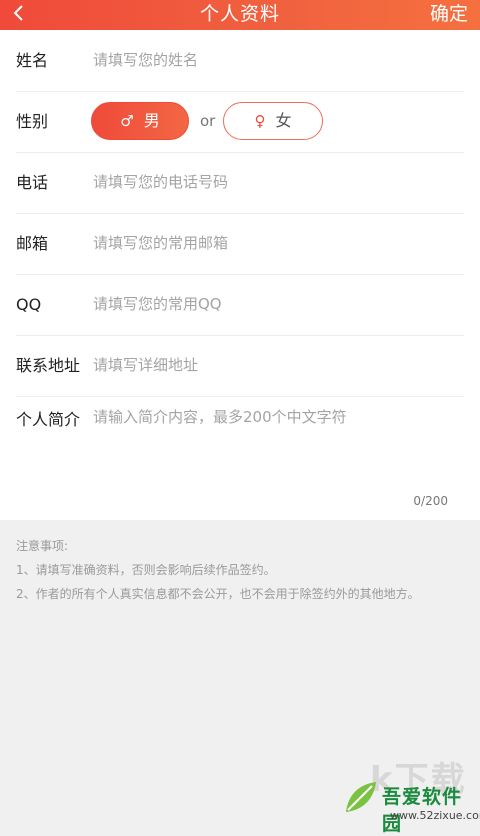  Describe the element at coordinates (283, 120) in the screenshot. I see `gender-female-label: 女` at that location.